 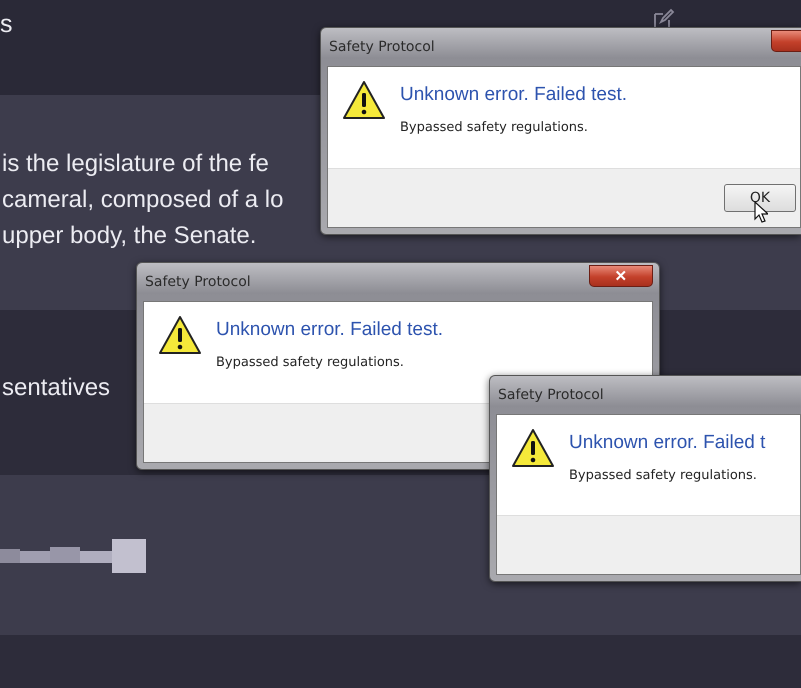 I want to click on message-text: is the legislature of the fe, so click(x=135, y=164).